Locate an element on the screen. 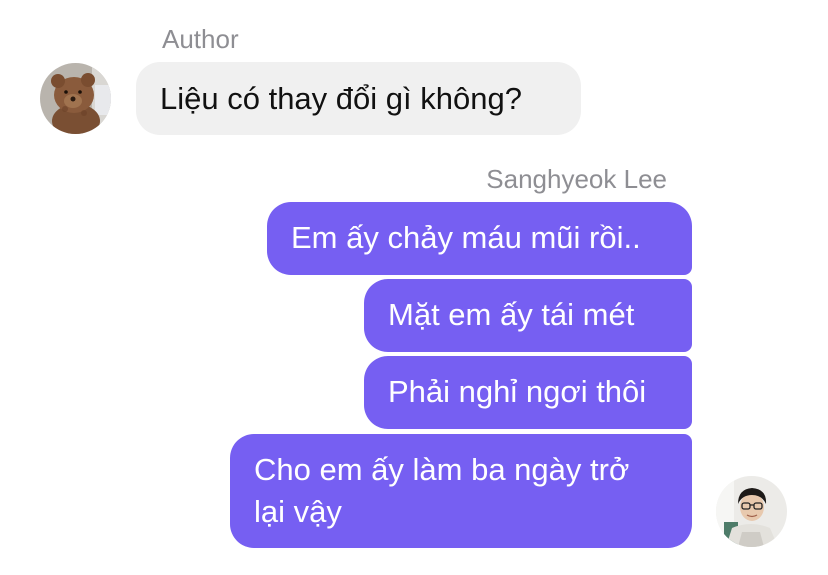 This screenshot has height=575, width=828. incoming-message-1-text: Liệu có thay đổi gì không? is located at coordinates (341, 98).